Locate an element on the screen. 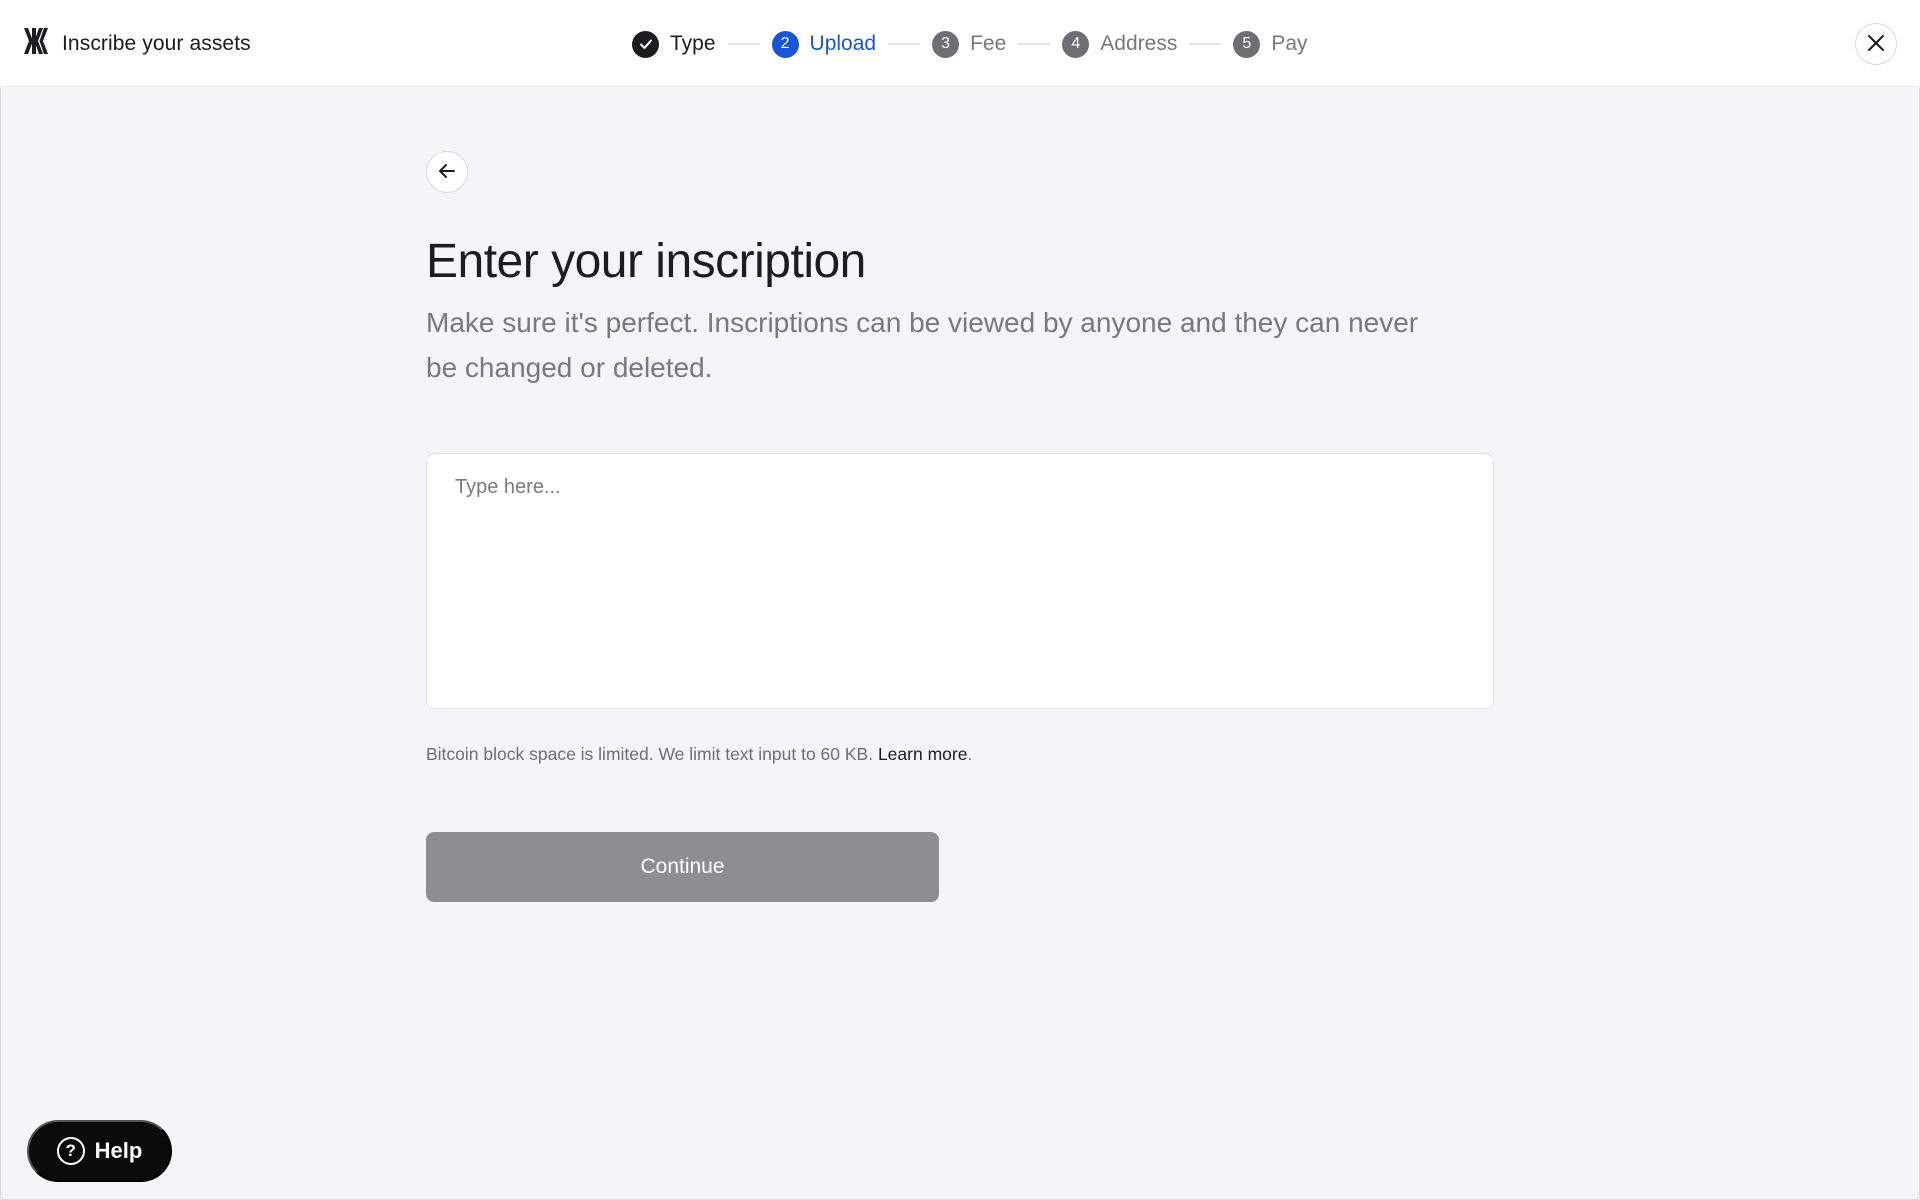 The height and width of the screenshot is (1200, 1920). page-title: Enter your inscription is located at coordinates (646, 261).